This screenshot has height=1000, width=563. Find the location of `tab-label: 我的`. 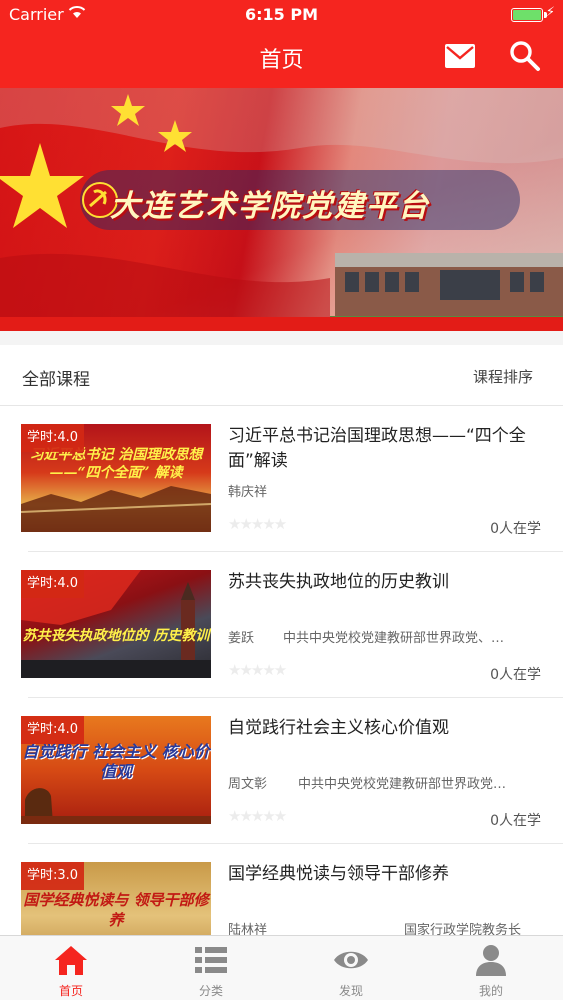

tab-label: 我的 is located at coordinates (490, 991).